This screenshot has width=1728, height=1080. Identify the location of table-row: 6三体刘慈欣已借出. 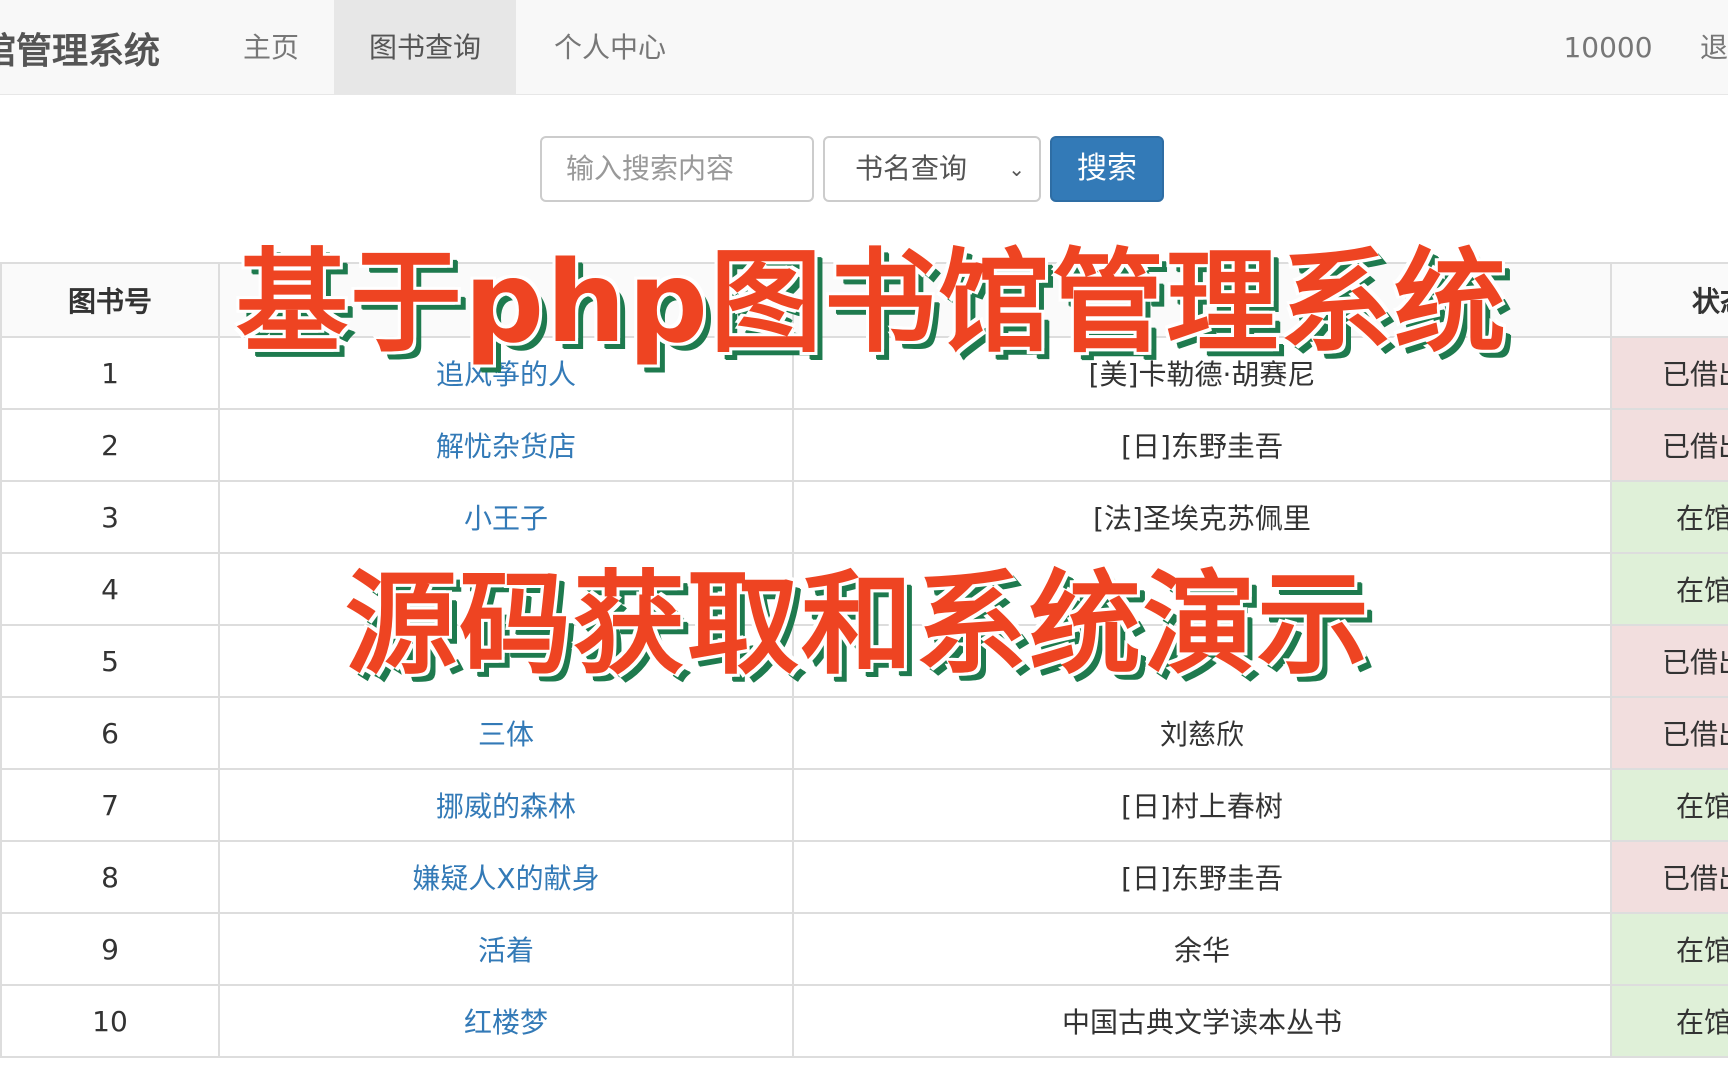
(864, 733).